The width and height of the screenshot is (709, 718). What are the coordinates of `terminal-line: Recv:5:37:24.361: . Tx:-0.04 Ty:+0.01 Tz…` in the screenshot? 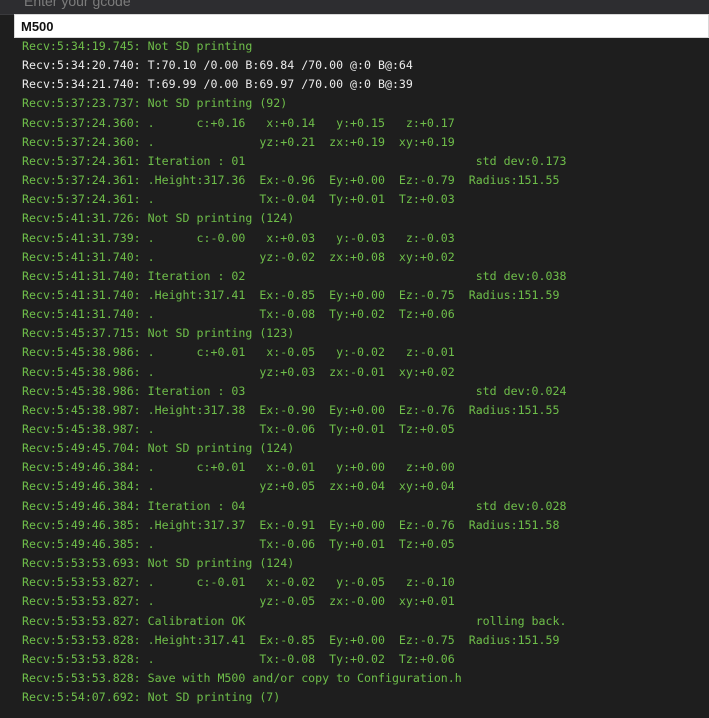 It's located at (238, 199).